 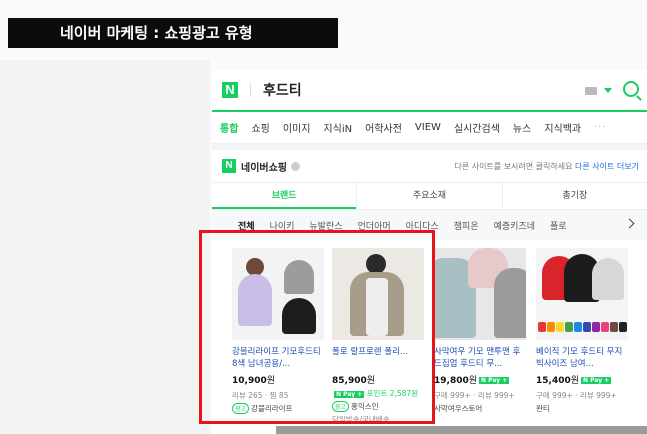 What do you see at coordinates (514, 225) in the screenshot?
I see `brand-kids: 예증키즈네` at bounding box center [514, 225].